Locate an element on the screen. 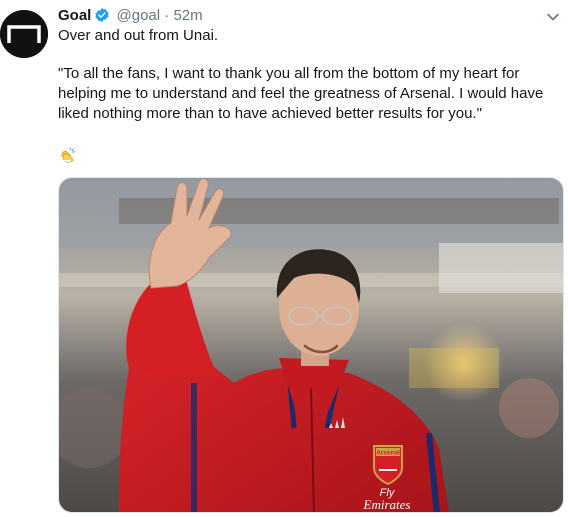  author-handle: @goal is located at coordinates (139, 15).